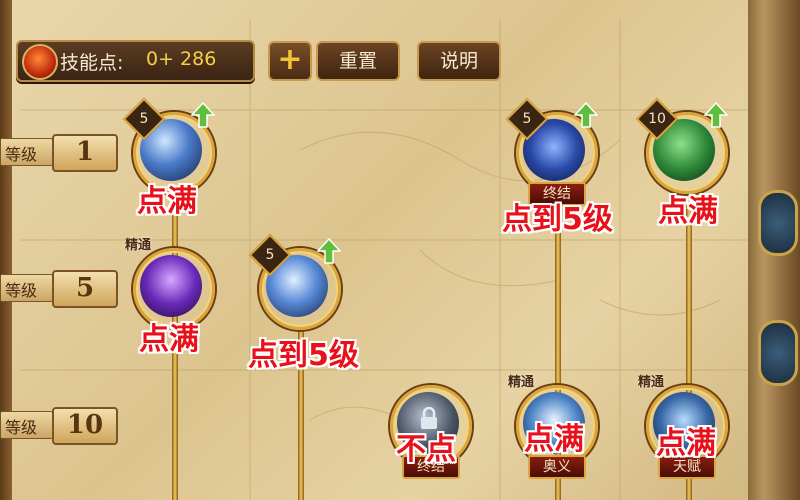  Describe the element at coordinates (551, 151) in the screenshot. I see `skill-node: 5 终结` at that location.